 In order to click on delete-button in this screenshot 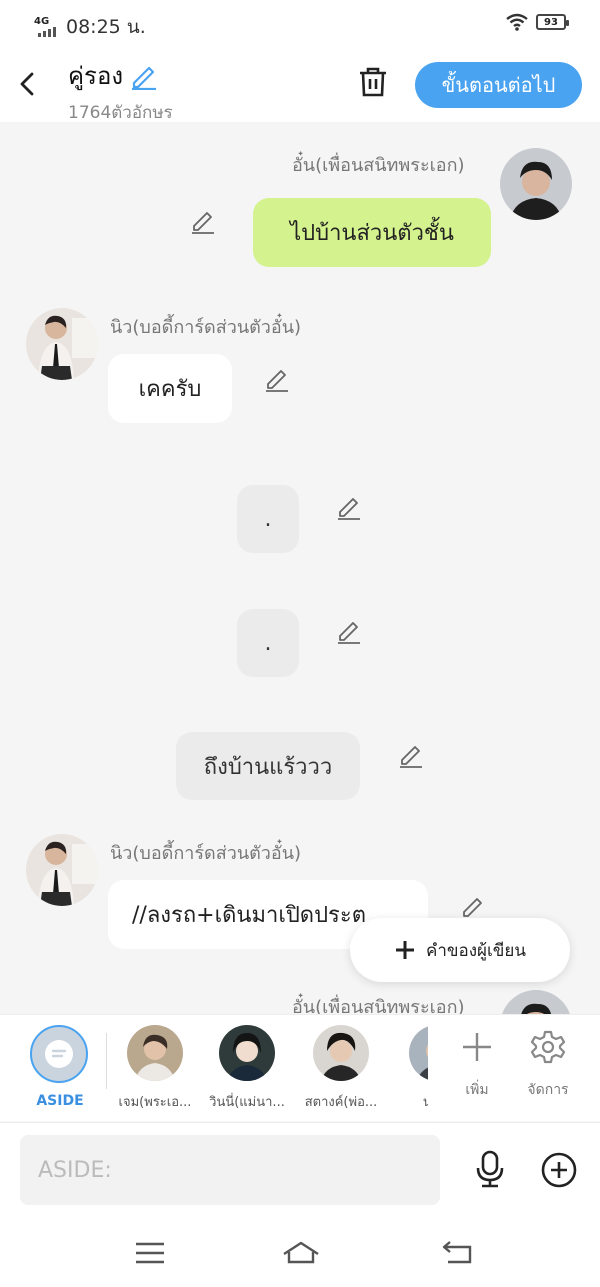, I will do `click(373, 82)`.